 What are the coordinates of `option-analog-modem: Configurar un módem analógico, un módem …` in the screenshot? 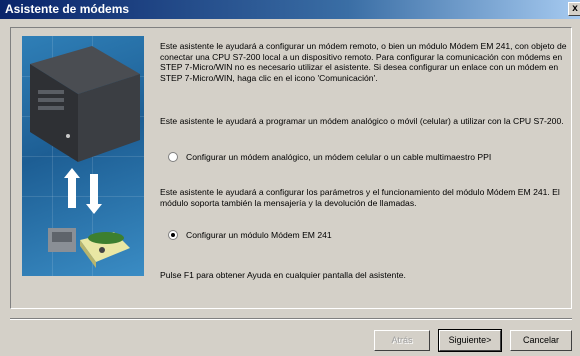 It's located at (329, 157).